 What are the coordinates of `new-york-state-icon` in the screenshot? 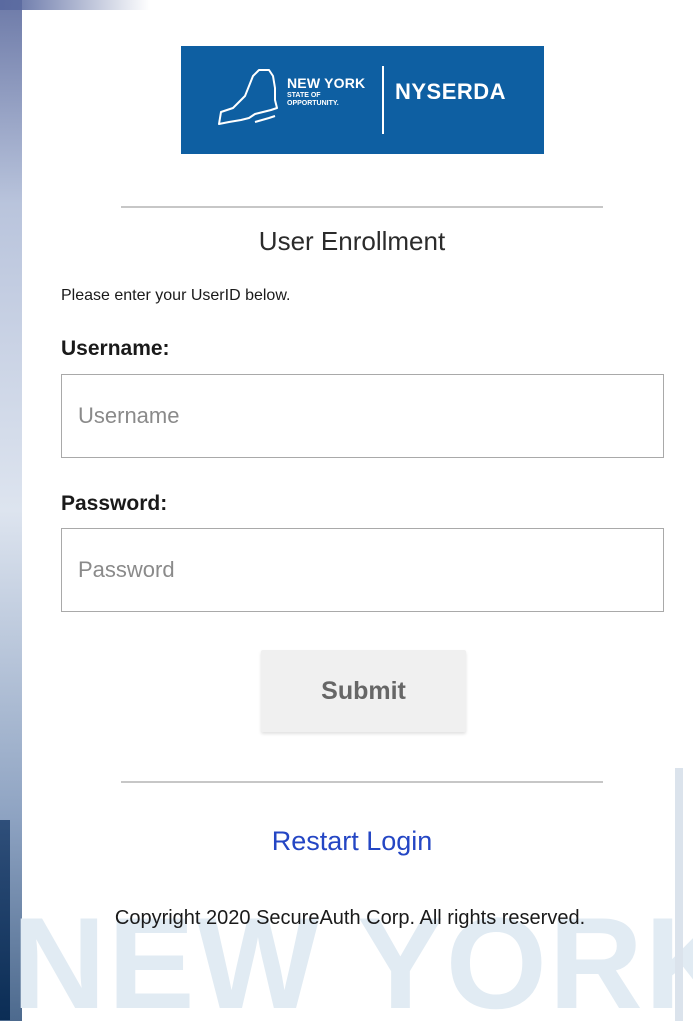 It's located at (248, 97).